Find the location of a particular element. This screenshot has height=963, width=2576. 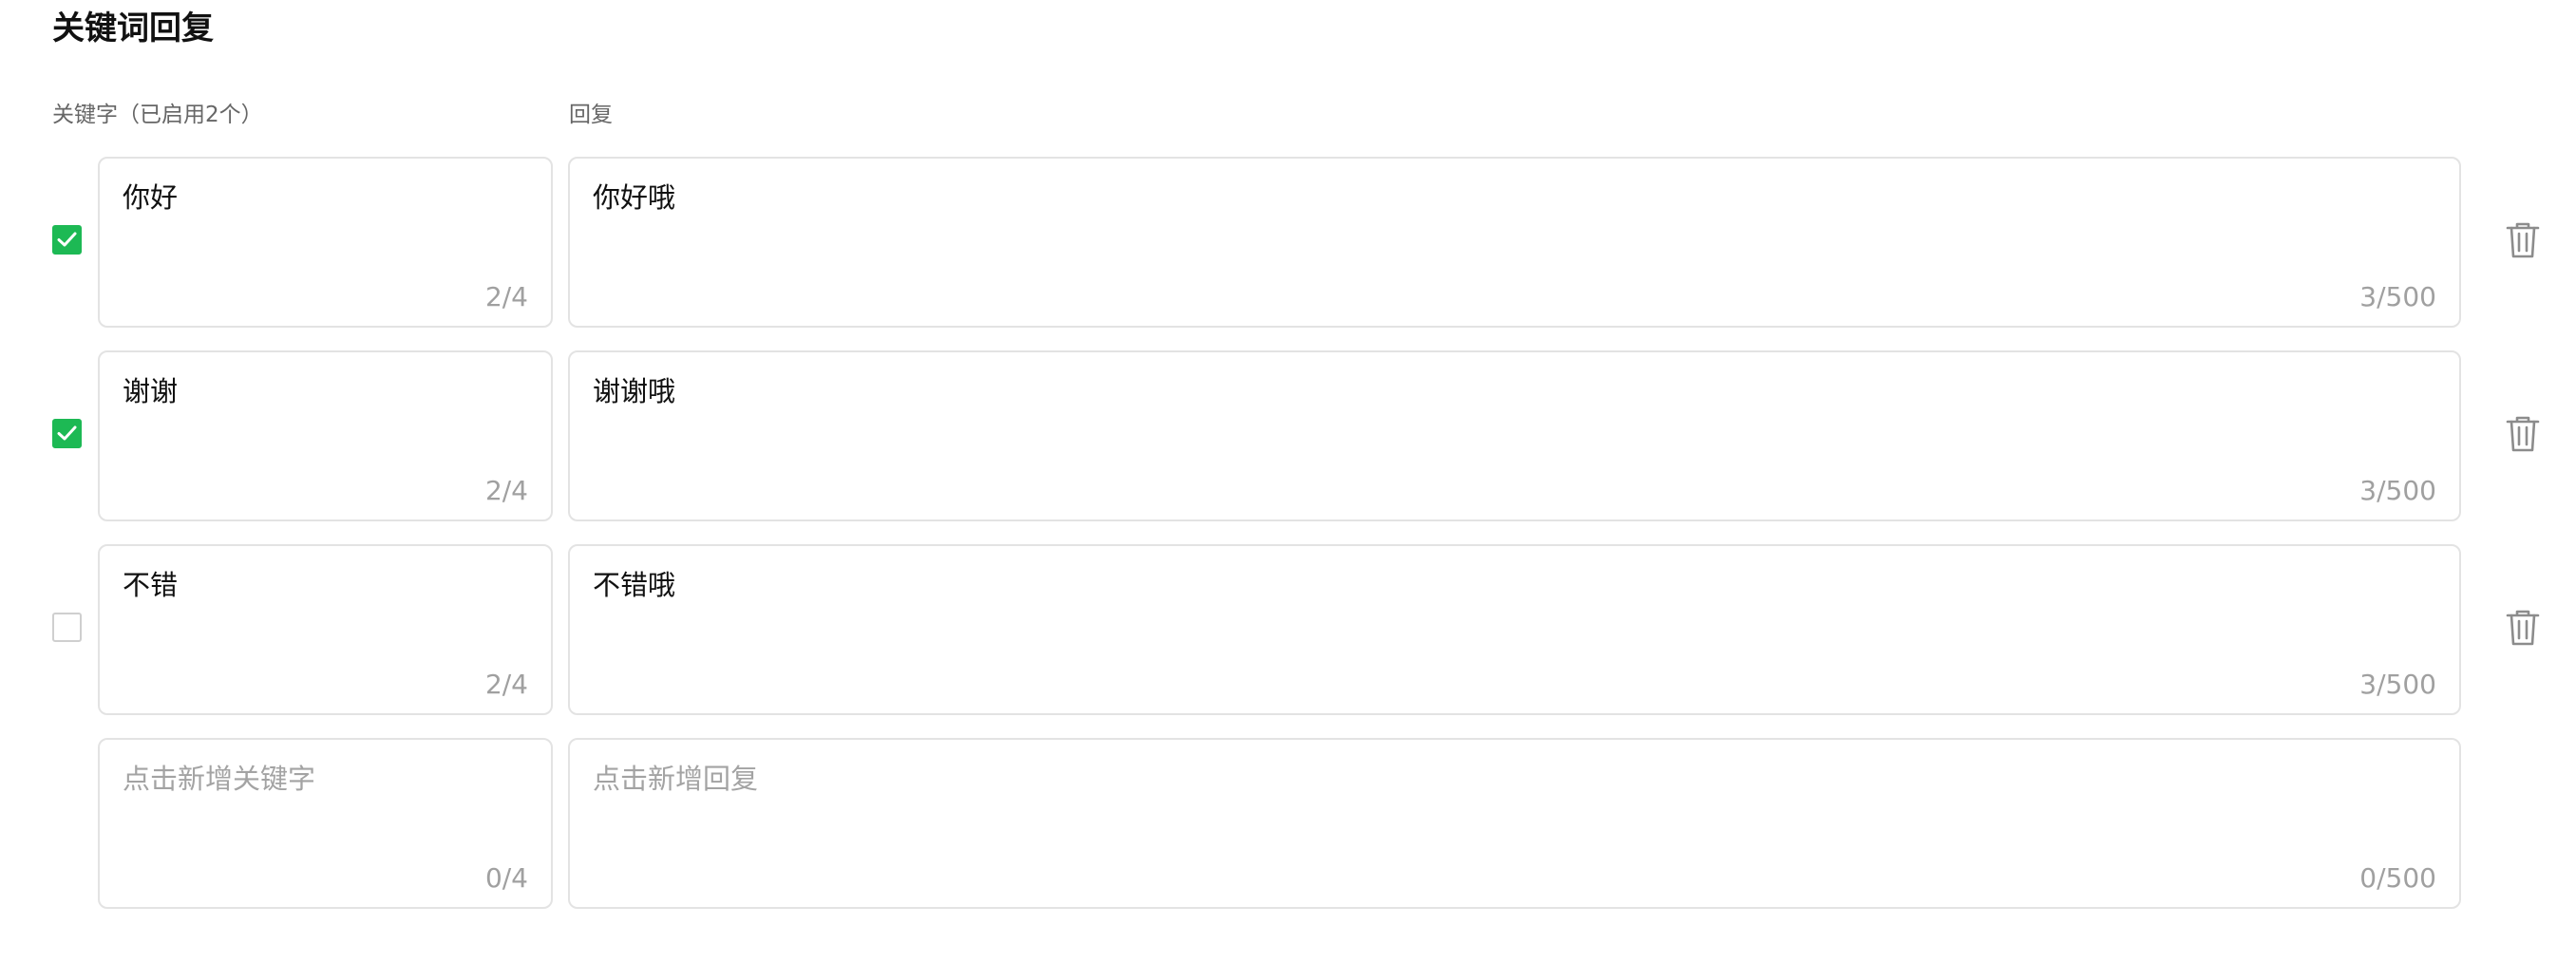

reply-field: 你好哦 3/500 is located at coordinates (1514, 242).